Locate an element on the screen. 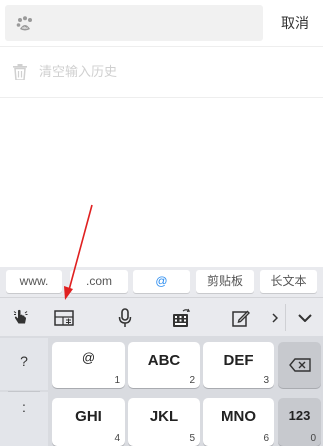  numeric-key: 123 0 is located at coordinates (299, 422).